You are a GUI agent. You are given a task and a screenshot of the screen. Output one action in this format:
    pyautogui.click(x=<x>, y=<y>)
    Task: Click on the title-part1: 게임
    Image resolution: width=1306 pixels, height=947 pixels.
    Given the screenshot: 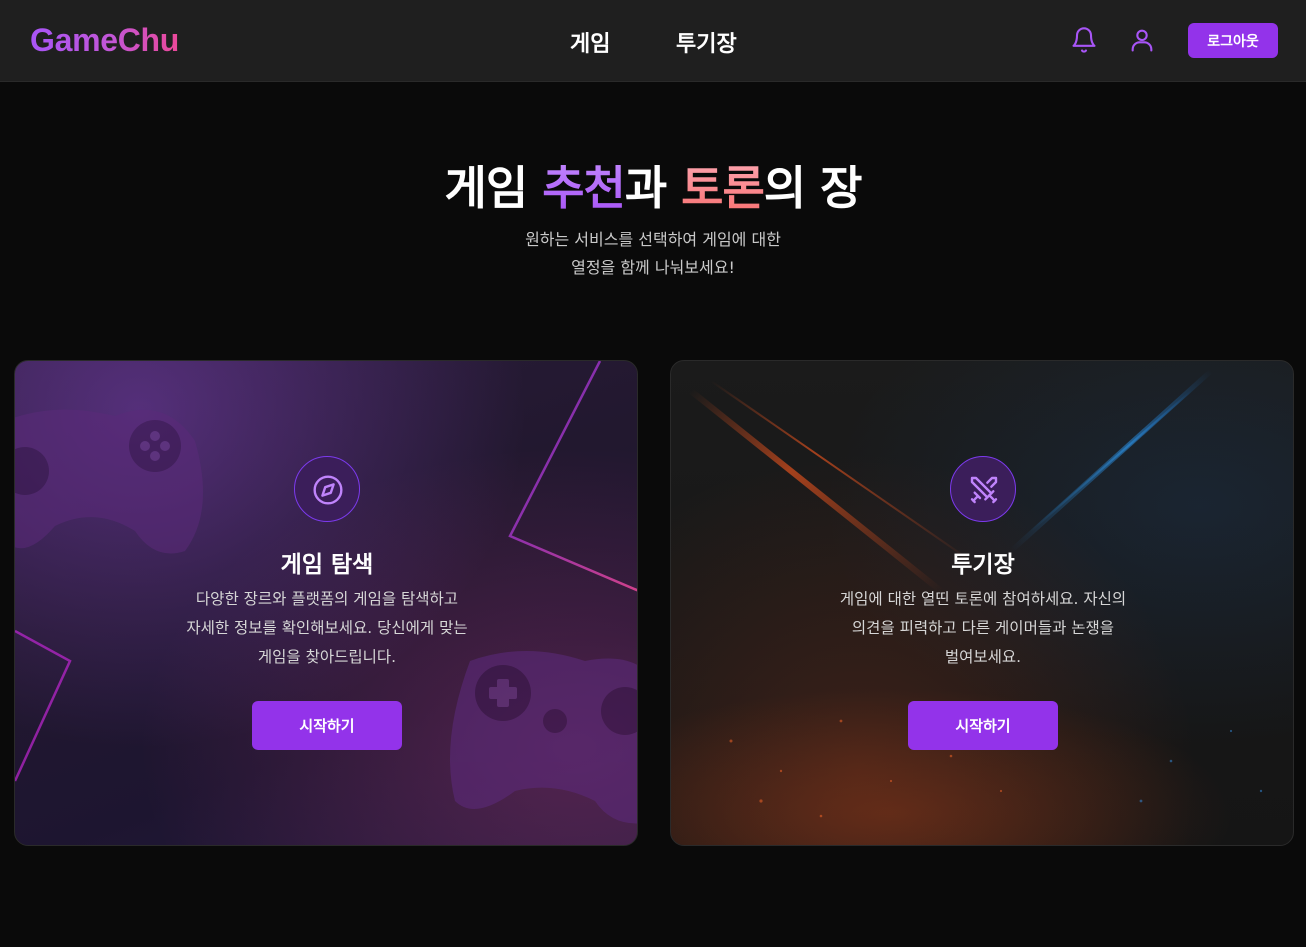 What is the action you would take?
    pyautogui.click(x=493, y=188)
    